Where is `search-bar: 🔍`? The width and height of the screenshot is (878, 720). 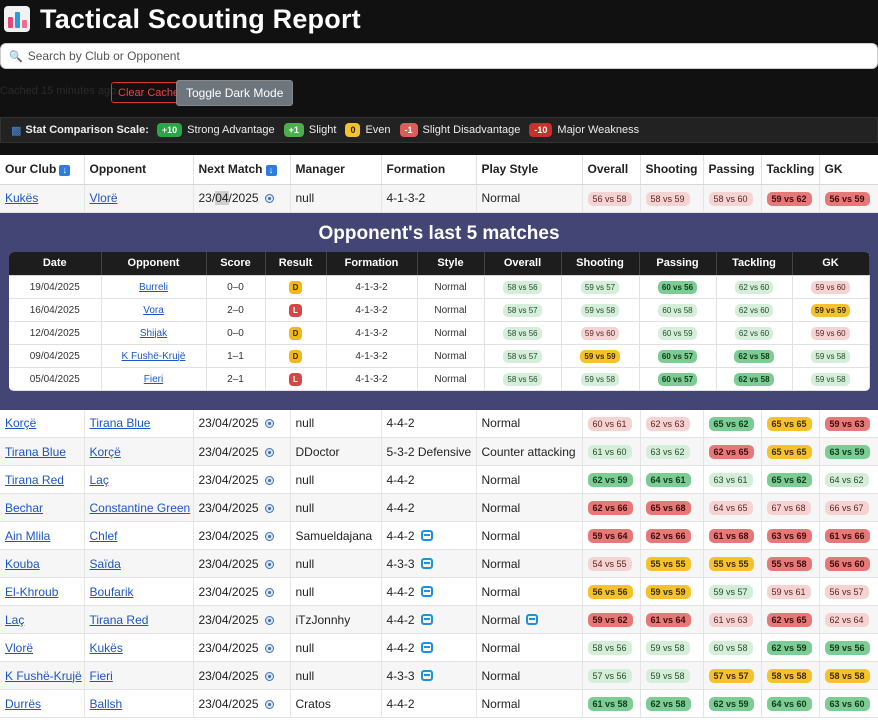 search-bar: 🔍 is located at coordinates (439, 56).